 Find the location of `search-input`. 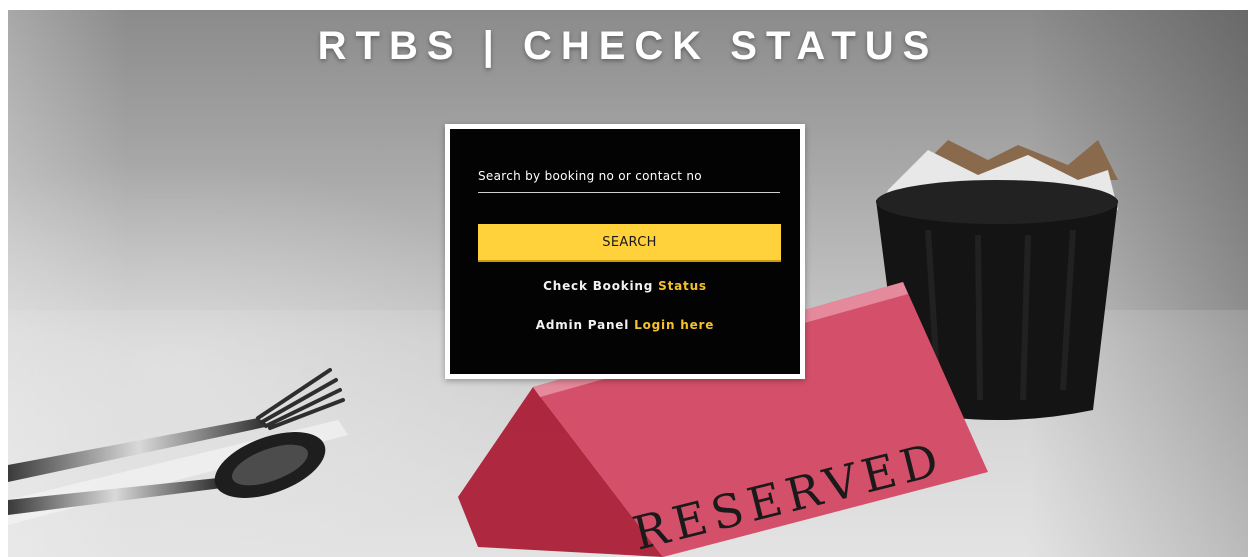

search-input is located at coordinates (629, 178).